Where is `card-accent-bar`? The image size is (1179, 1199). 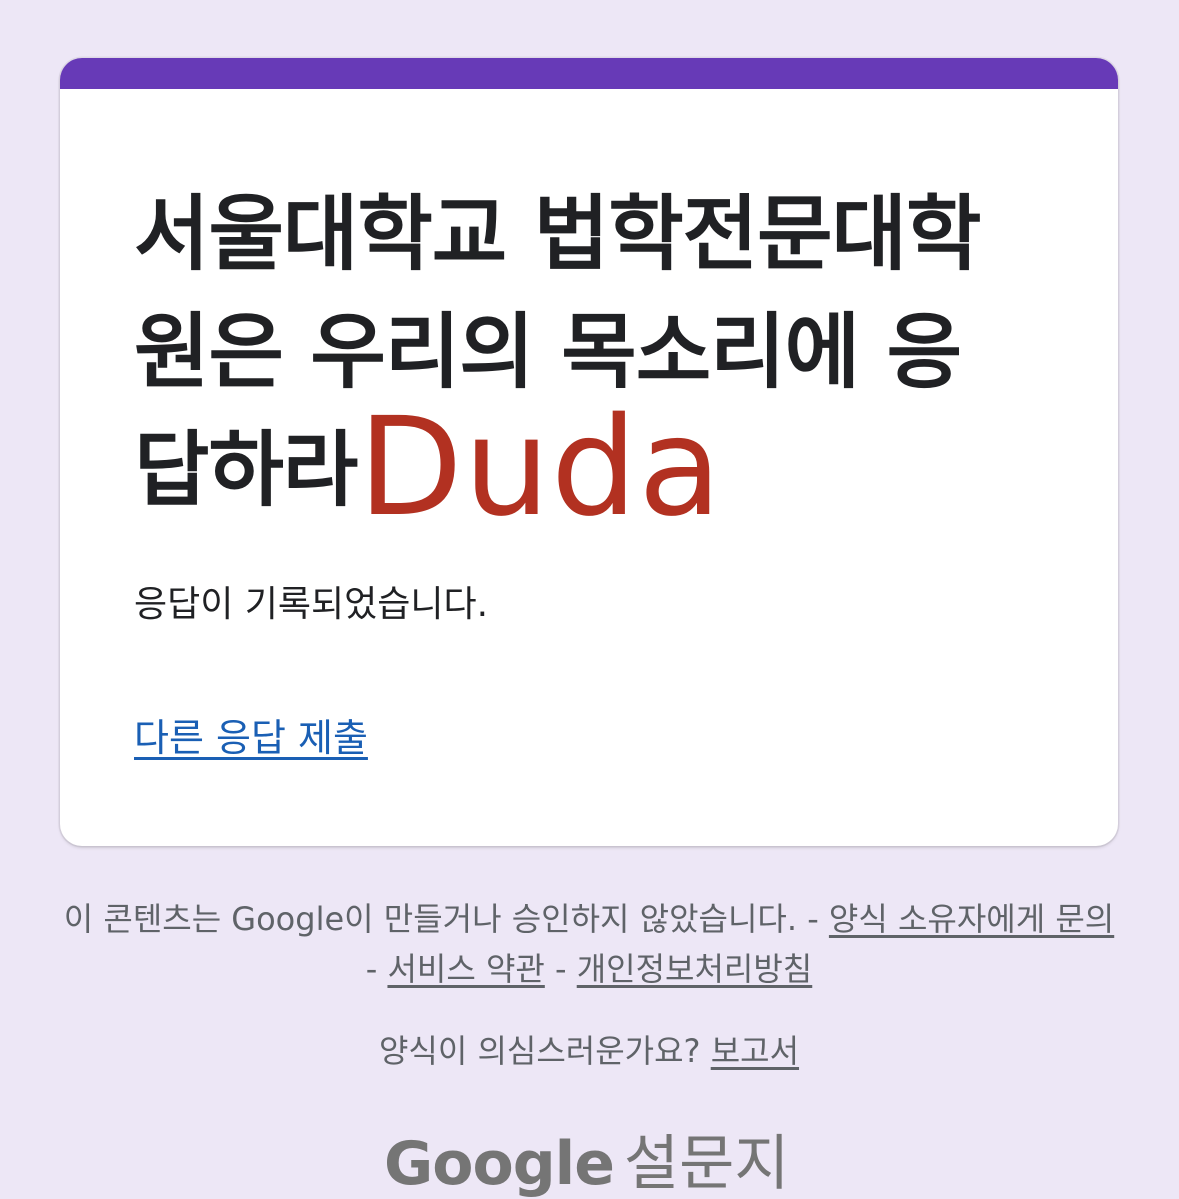
card-accent-bar is located at coordinates (589, 73).